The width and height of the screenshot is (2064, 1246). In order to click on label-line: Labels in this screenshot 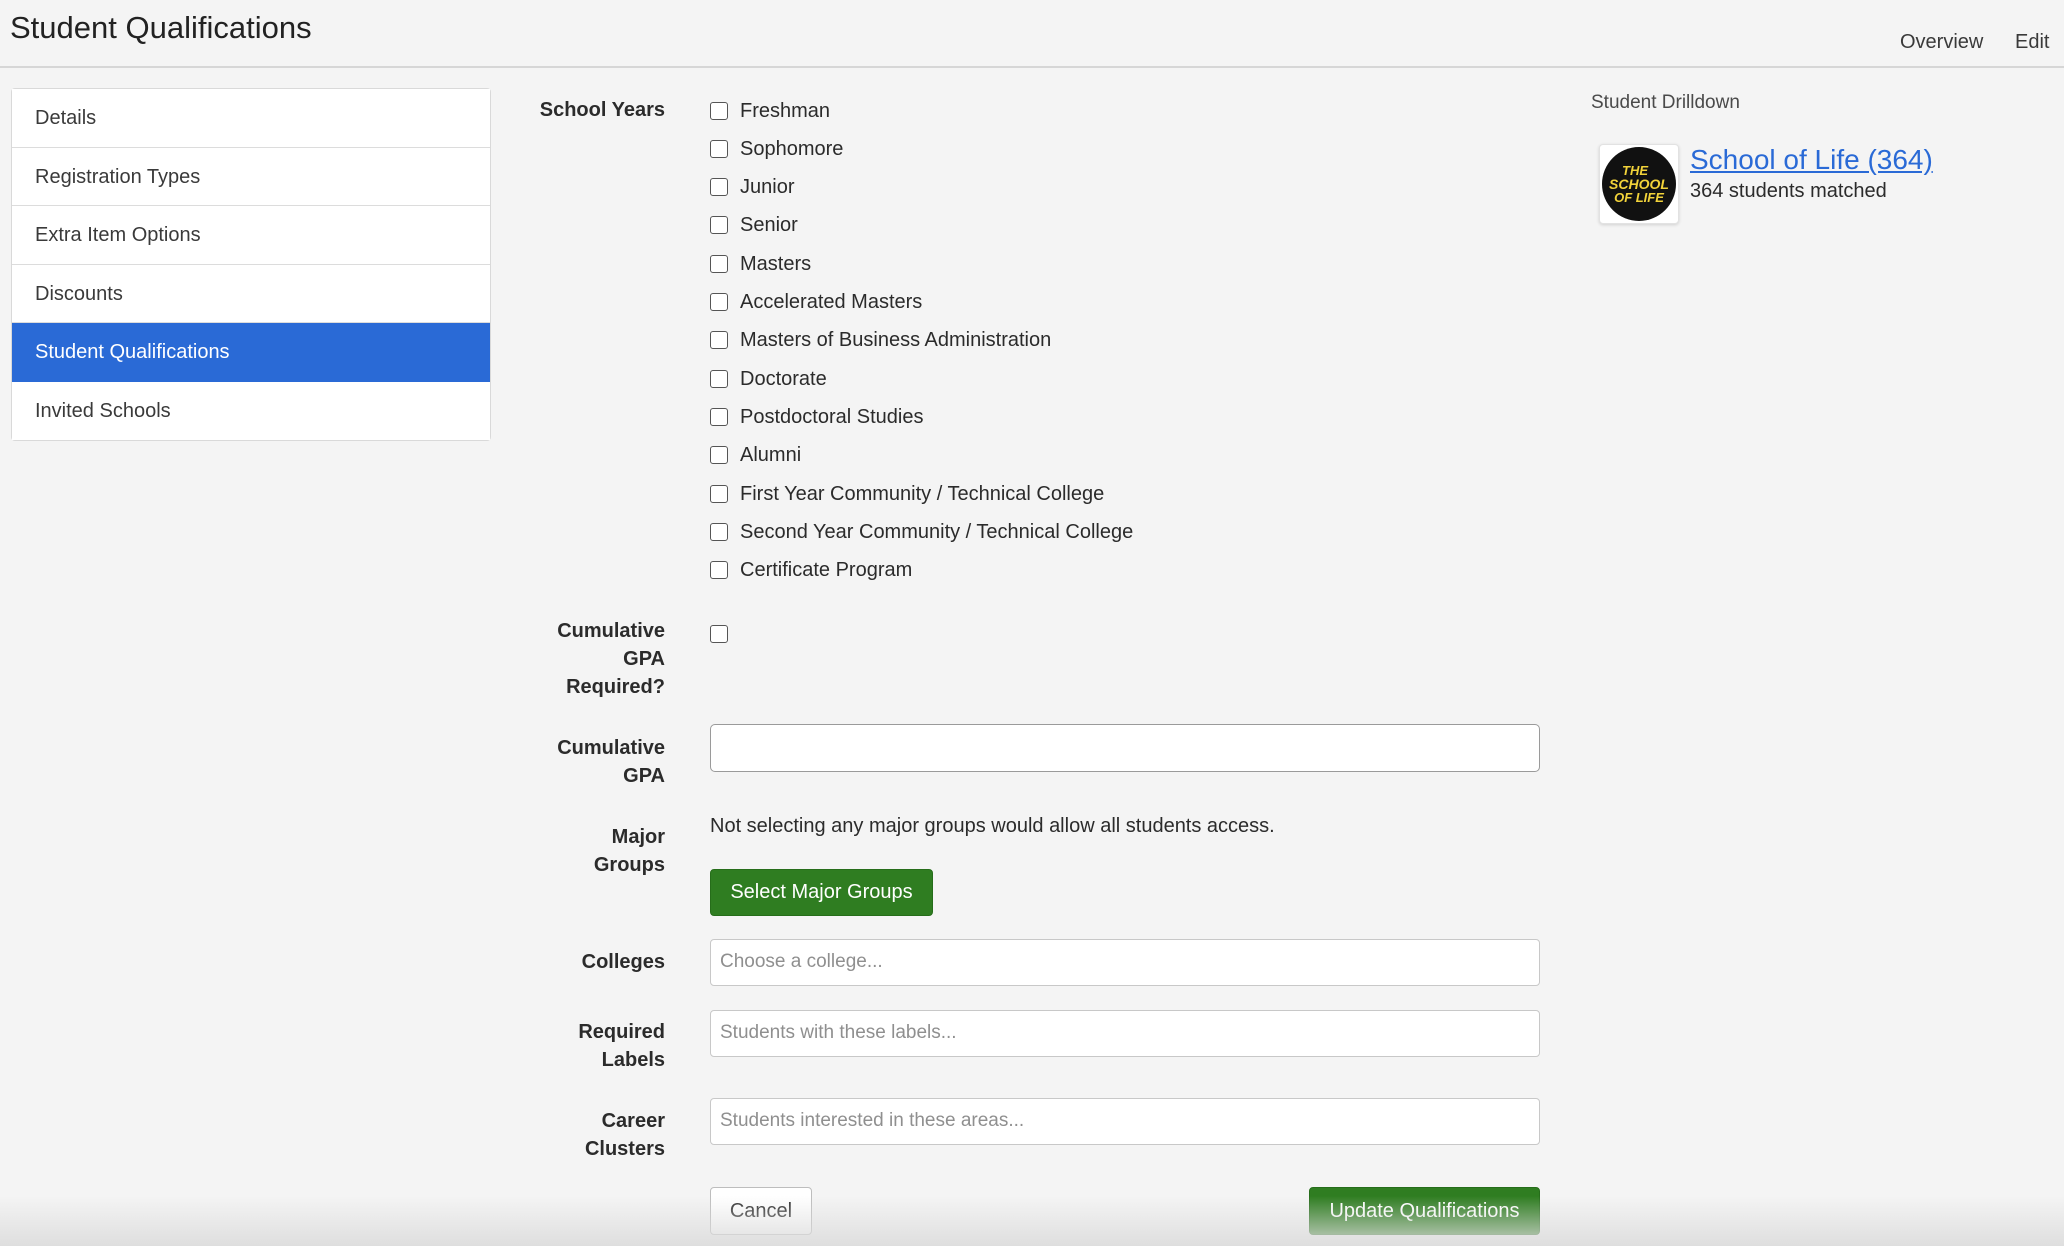, I will do `click(633, 1060)`.